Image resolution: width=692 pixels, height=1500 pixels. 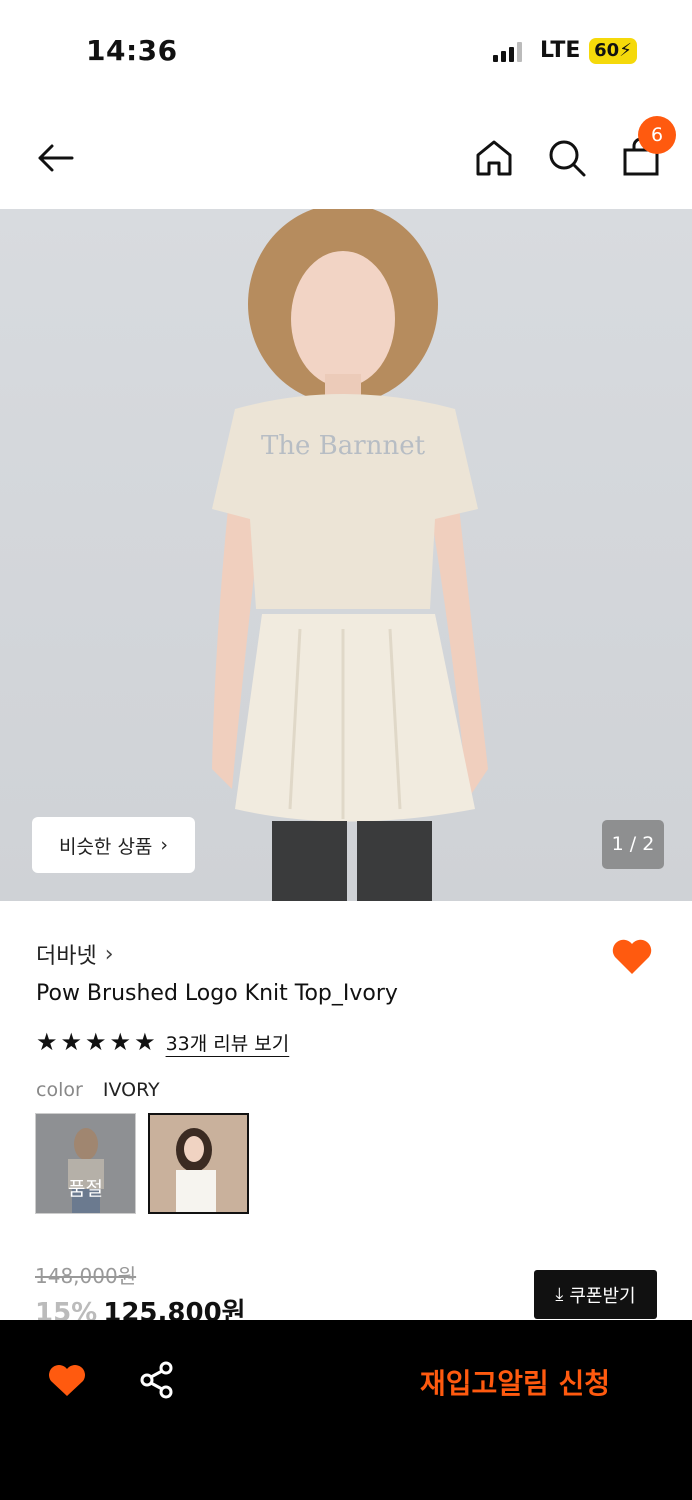 I want to click on restock-alert-button: 재입고알림 신청, so click(x=515, y=1382).